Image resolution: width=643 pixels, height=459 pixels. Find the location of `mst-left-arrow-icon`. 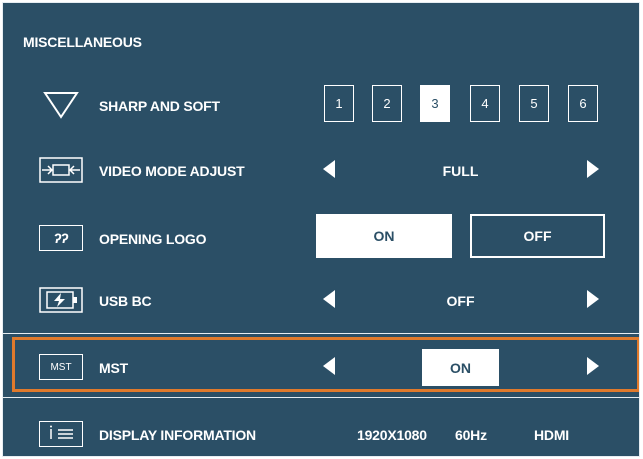

mst-left-arrow-icon is located at coordinates (329, 366).